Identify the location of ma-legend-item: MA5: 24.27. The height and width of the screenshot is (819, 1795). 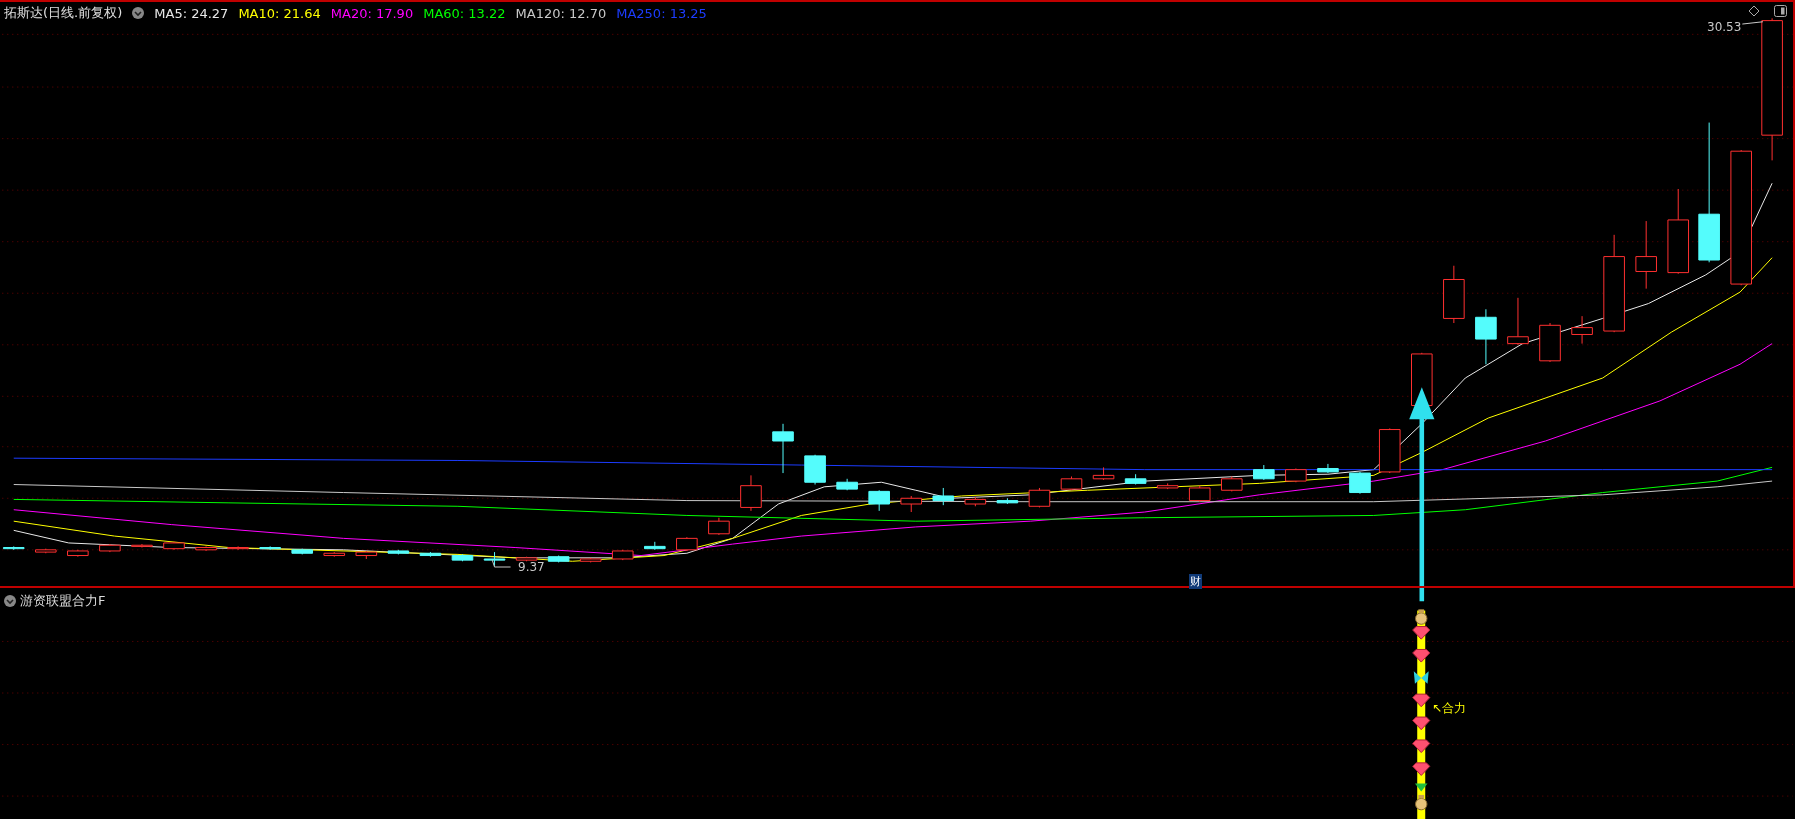
(191, 13).